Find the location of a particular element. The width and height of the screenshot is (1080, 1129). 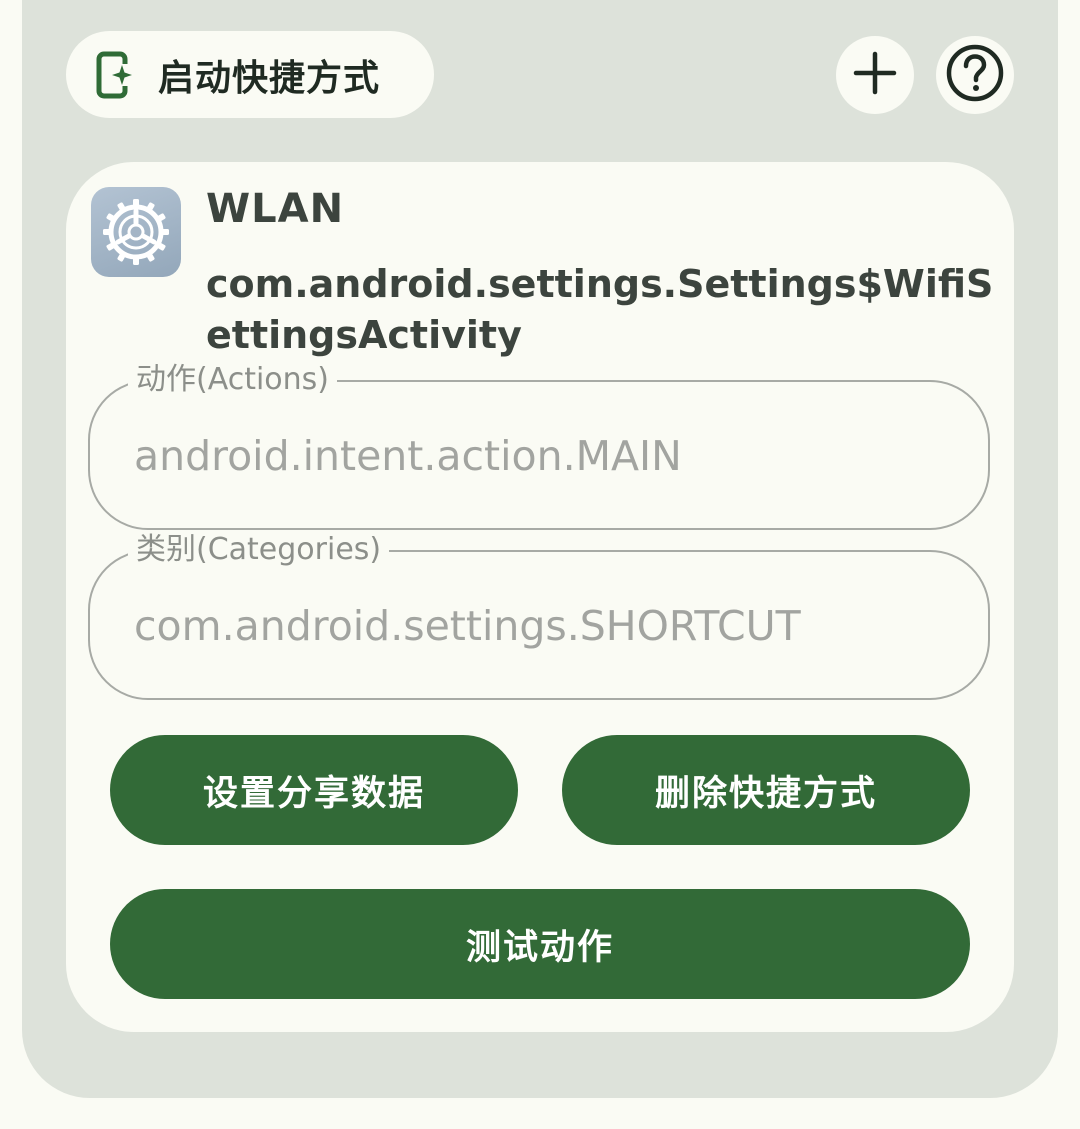

plus-icon is located at coordinates (875, 75).